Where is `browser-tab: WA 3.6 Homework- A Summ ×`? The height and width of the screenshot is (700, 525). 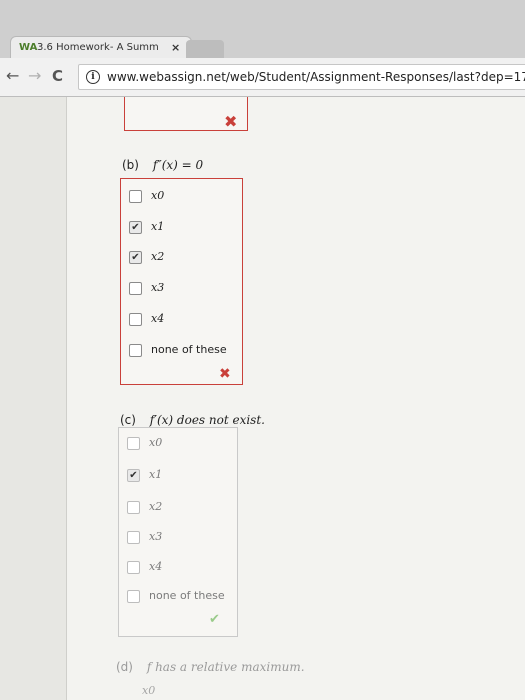
browser-tab: WA 3.6 Homework- A Summ × is located at coordinates (101, 47).